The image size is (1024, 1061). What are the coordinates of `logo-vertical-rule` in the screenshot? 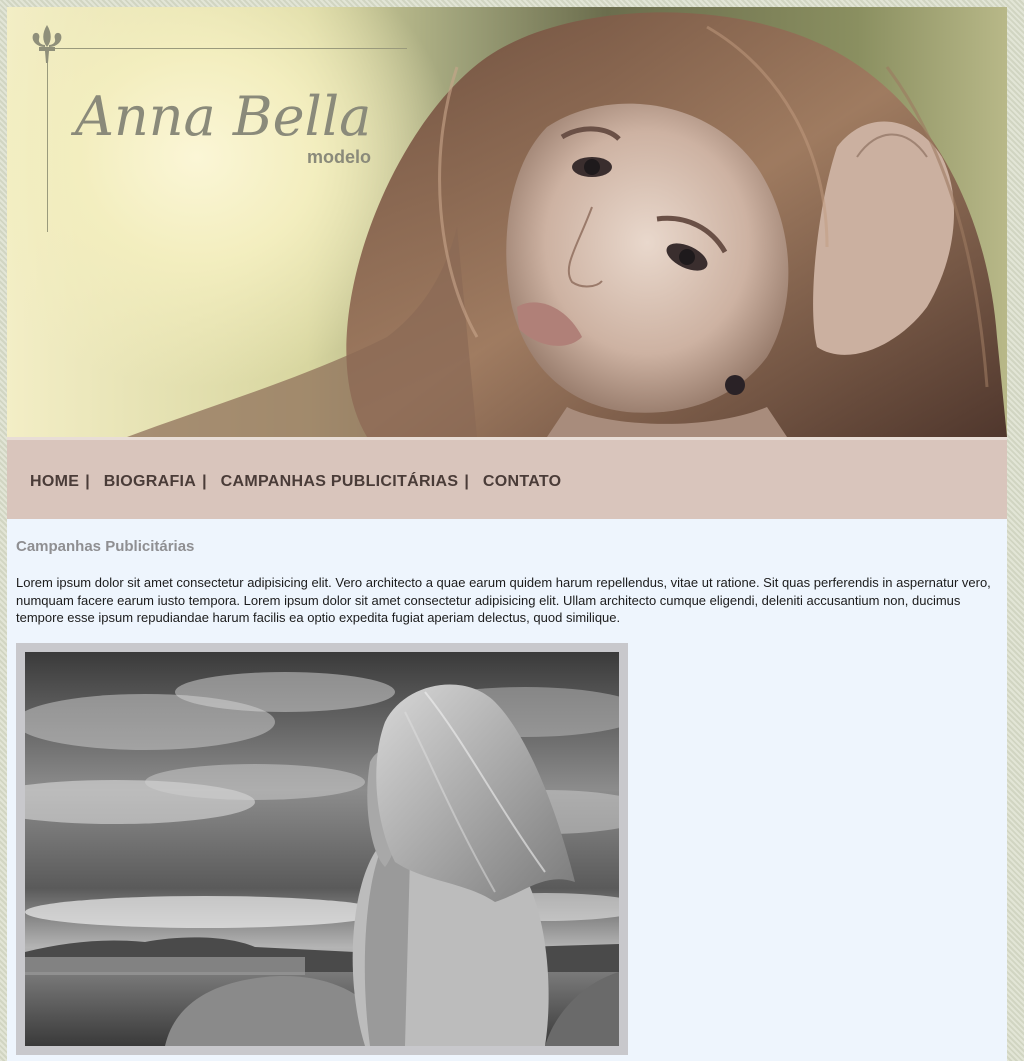 It's located at (47, 139).